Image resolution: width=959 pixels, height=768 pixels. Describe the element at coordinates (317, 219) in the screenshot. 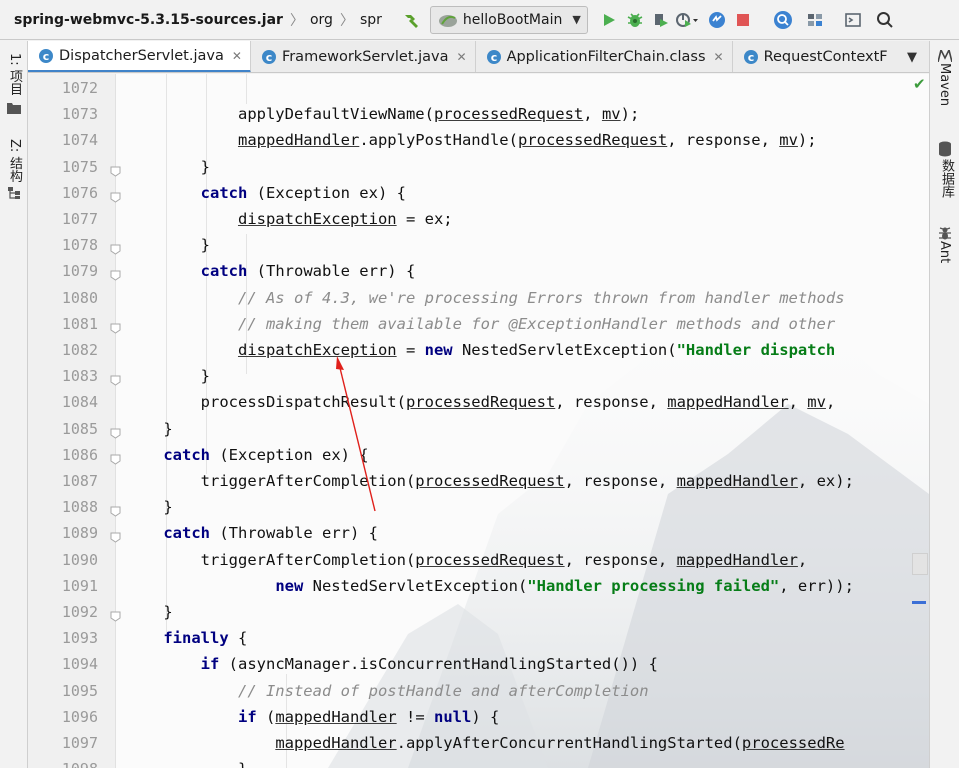

I see `code-token: dispatchException` at that location.